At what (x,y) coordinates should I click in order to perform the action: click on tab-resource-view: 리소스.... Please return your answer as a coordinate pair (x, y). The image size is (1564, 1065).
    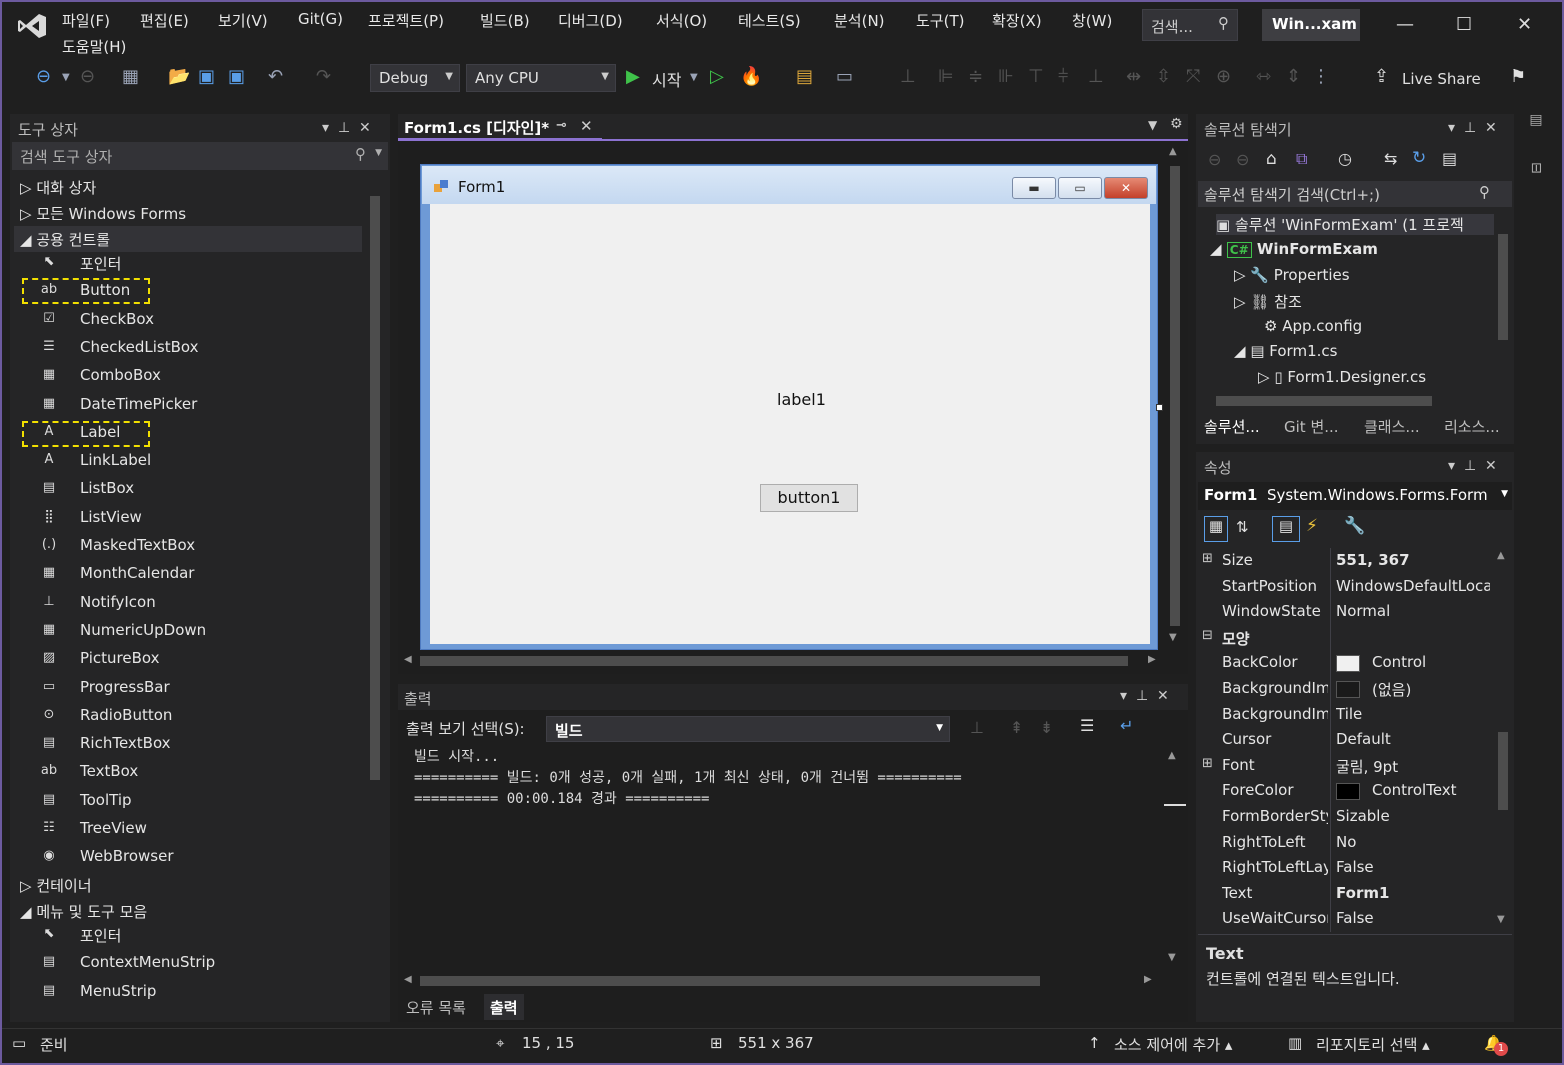
    Looking at the image, I should click on (1472, 426).